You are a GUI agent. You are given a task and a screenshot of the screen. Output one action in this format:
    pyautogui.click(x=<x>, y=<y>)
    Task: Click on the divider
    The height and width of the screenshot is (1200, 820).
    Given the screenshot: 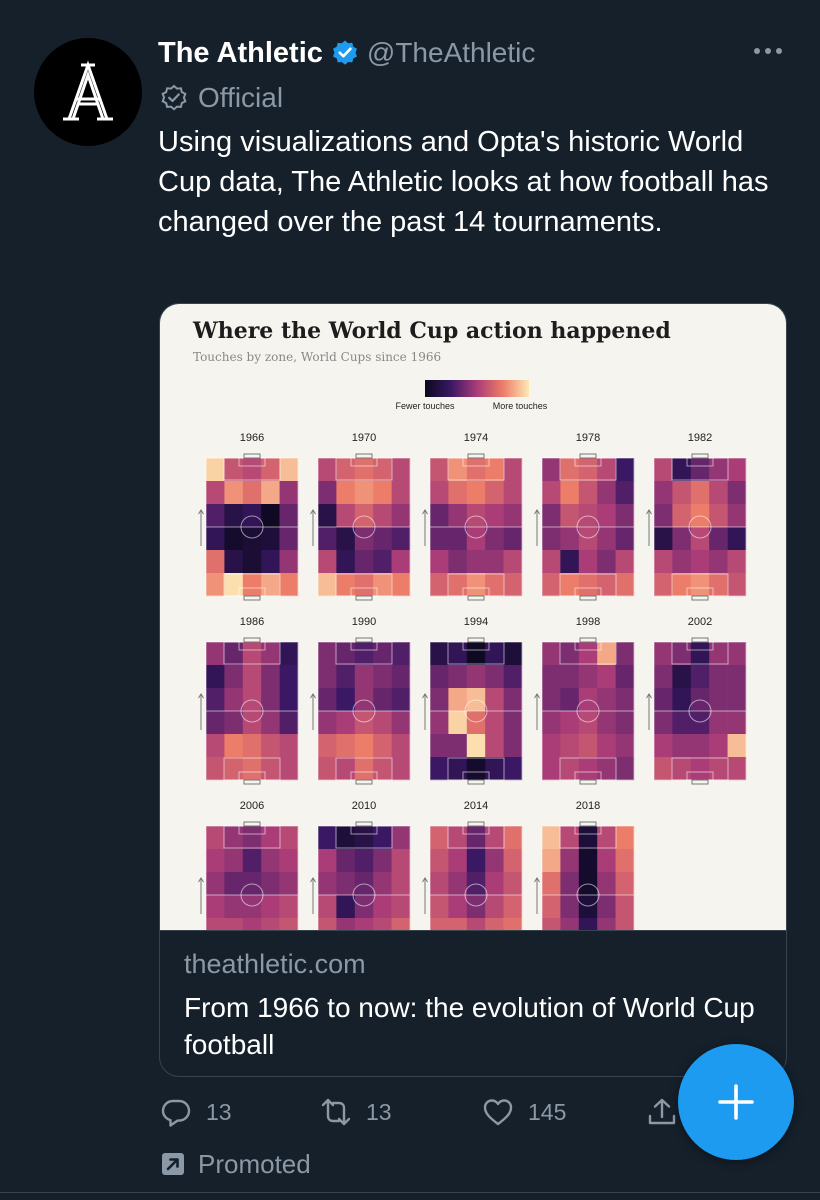 What is the action you would take?
    pyautogui.click(x=410, y=1192)
    